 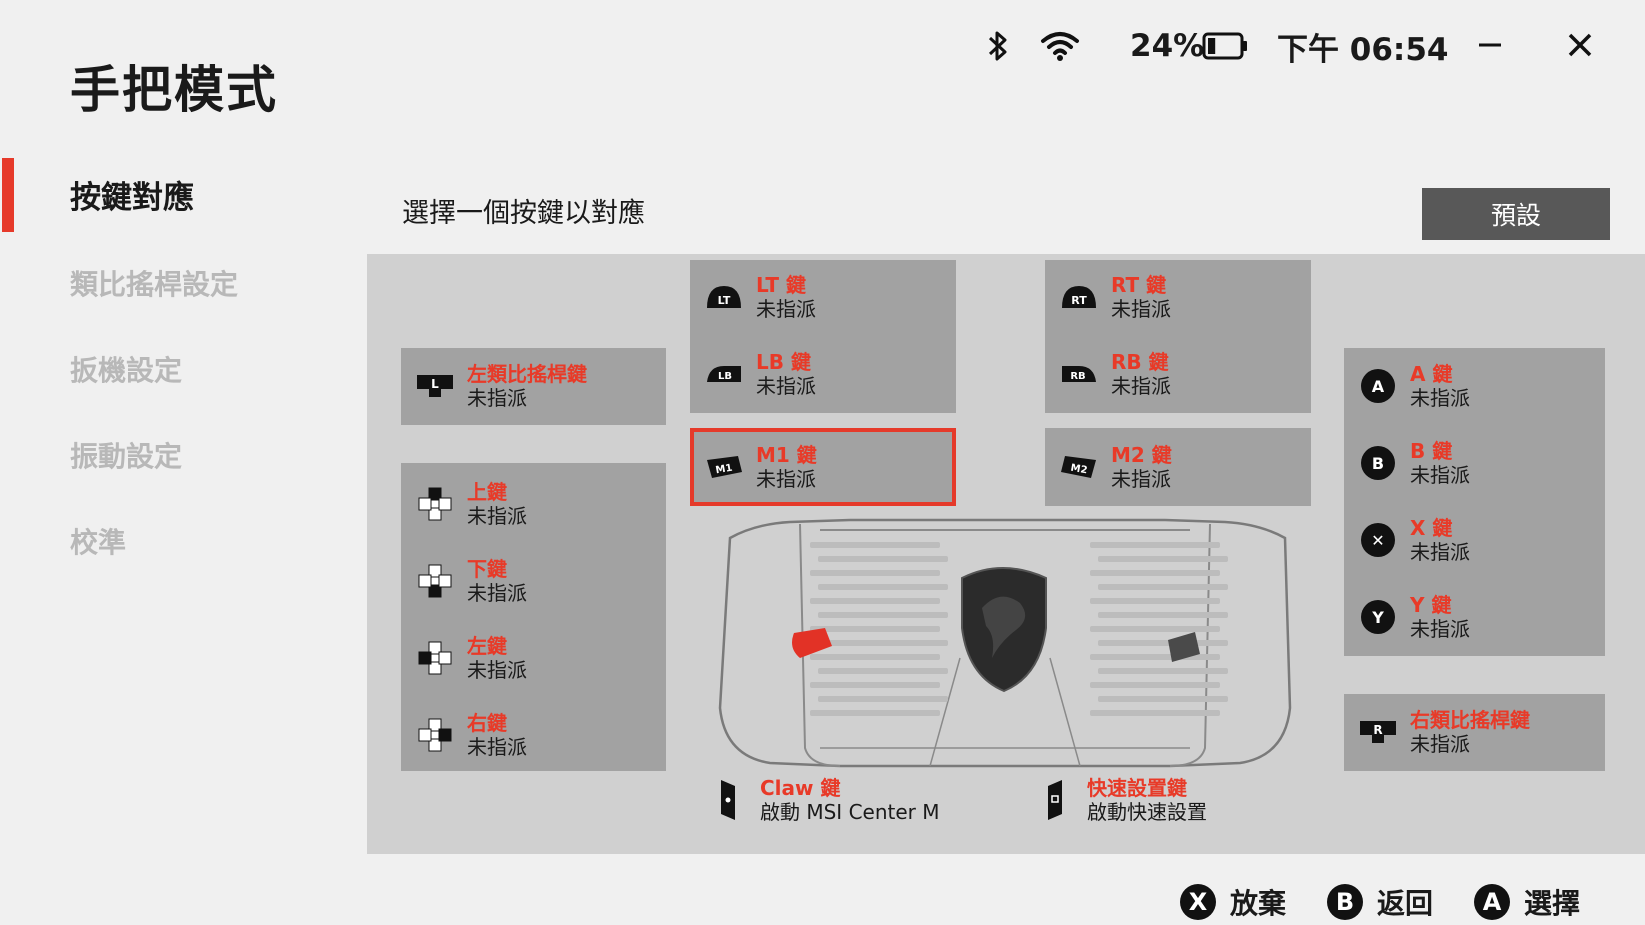 I want to click on x-button-icon: ✕, so click(x=1378, y=540).